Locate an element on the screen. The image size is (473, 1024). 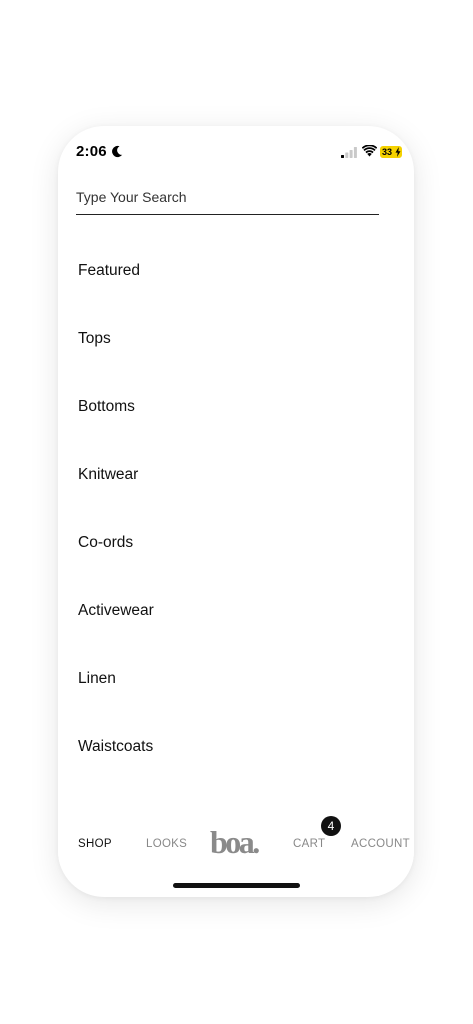
boa-logo: boa. is located at coordinates (235, 842).